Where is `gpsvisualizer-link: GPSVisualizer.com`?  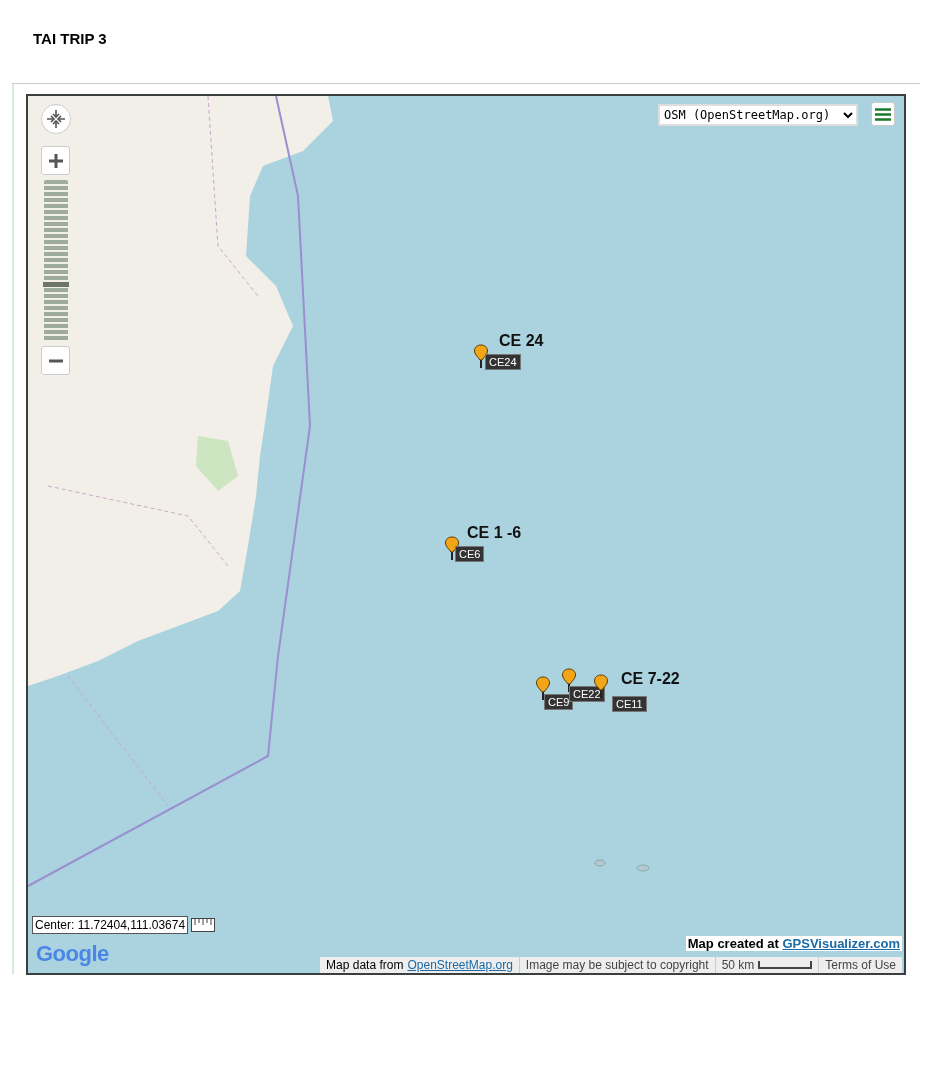 gpsvisualizer-link: GPSVisualizer.com is located at coordinates (841, 943).